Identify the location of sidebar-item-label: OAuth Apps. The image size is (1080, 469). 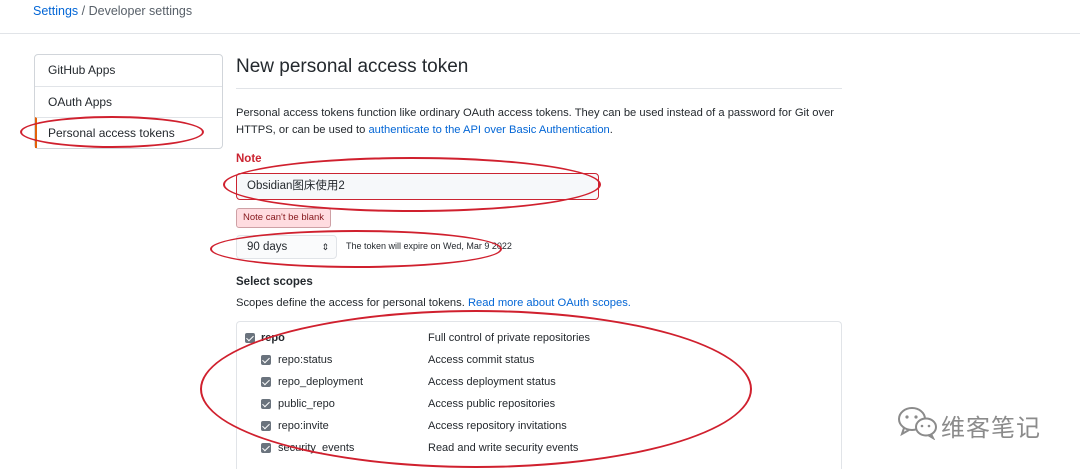
(80, 102).